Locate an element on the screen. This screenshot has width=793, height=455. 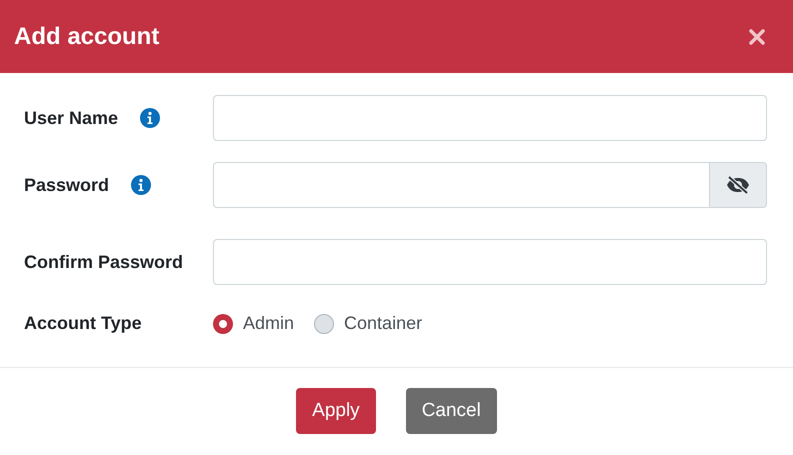
show-password-button is located at coordinates (738, 185).